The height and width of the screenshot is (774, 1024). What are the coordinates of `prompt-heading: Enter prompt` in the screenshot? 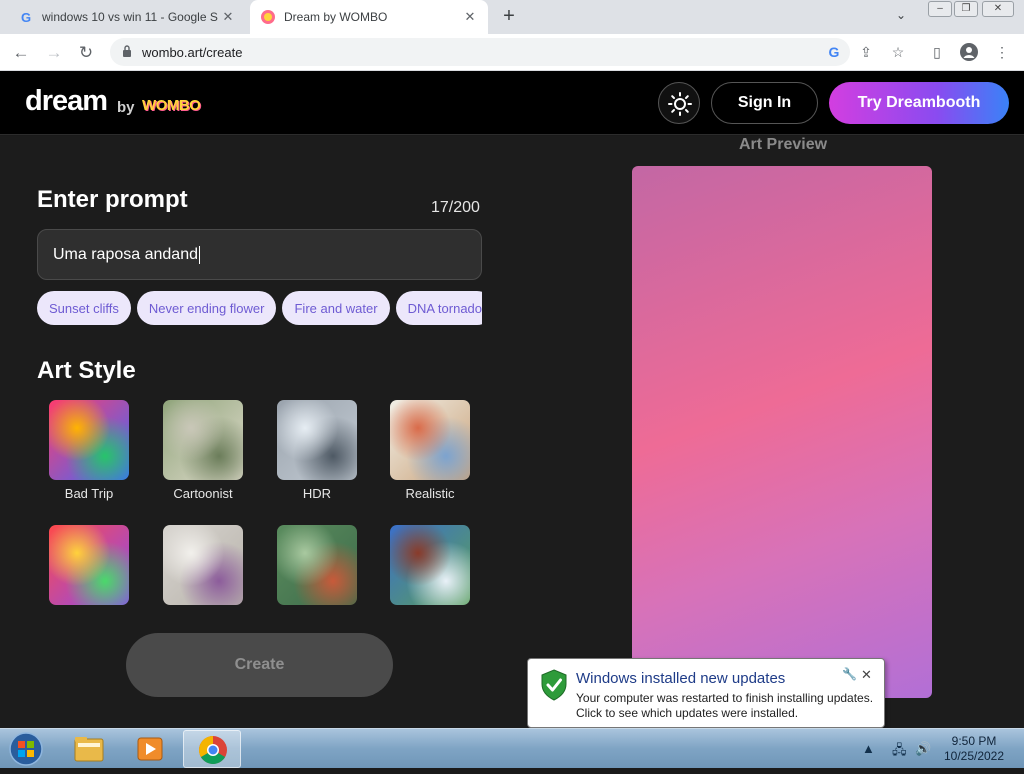 It's located at (112, 199).